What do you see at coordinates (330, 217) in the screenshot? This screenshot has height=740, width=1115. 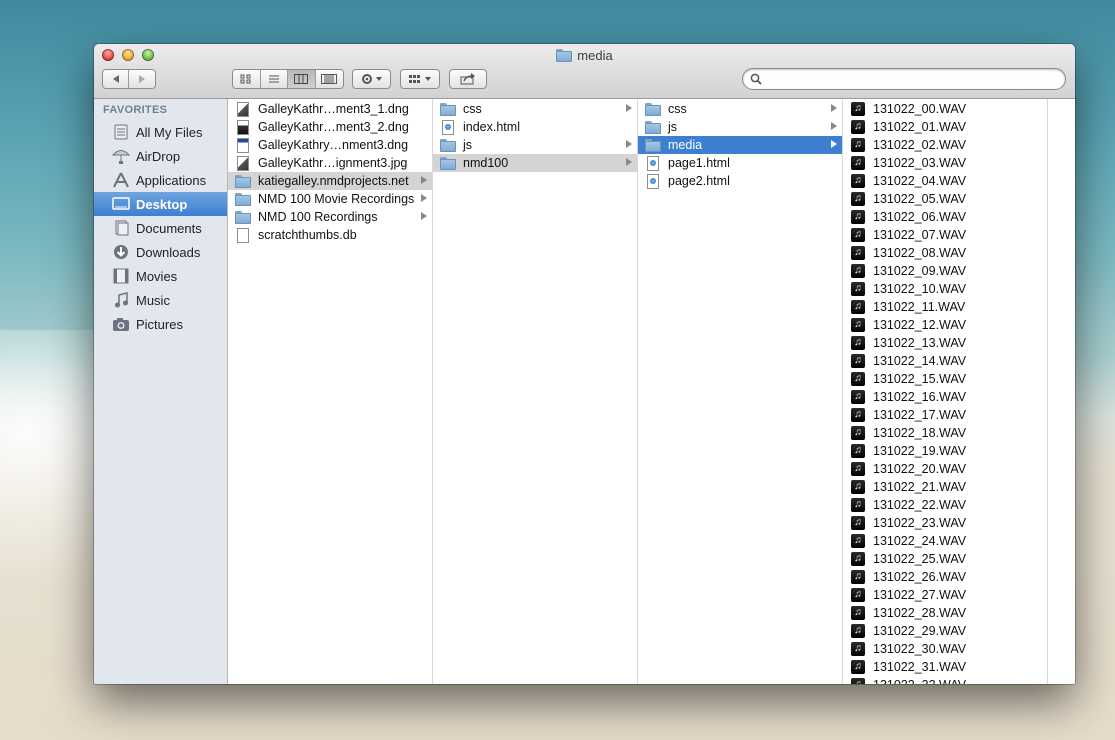 I see `folder-row: NMD 100 Recordings` at bounding box center [330, 217].